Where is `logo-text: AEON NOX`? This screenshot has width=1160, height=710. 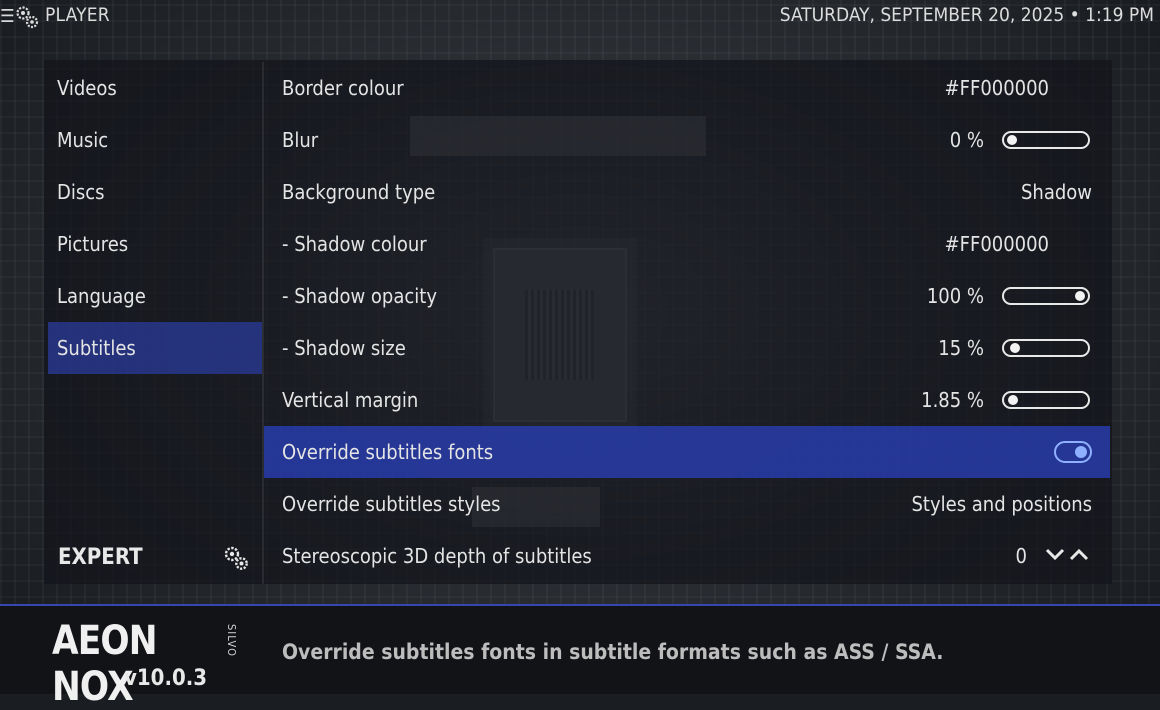 logo-text: AEON NOX is located at coordinates (105, 664).